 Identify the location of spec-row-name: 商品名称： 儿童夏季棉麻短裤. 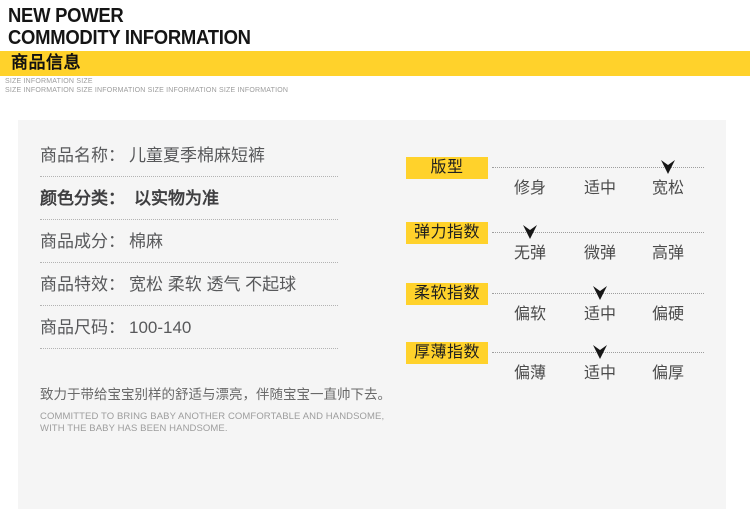
(189, 155).